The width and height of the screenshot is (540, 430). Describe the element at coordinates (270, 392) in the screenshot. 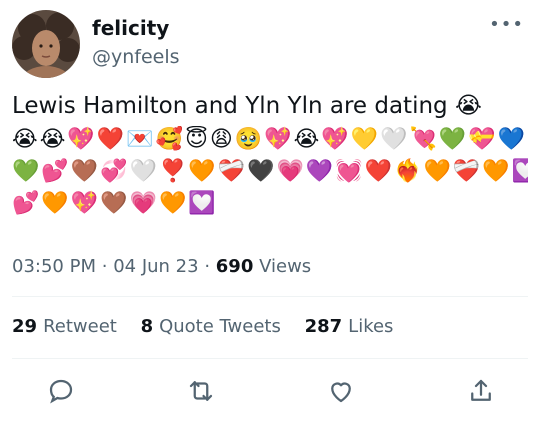

I see `tweet-actions` at that location.